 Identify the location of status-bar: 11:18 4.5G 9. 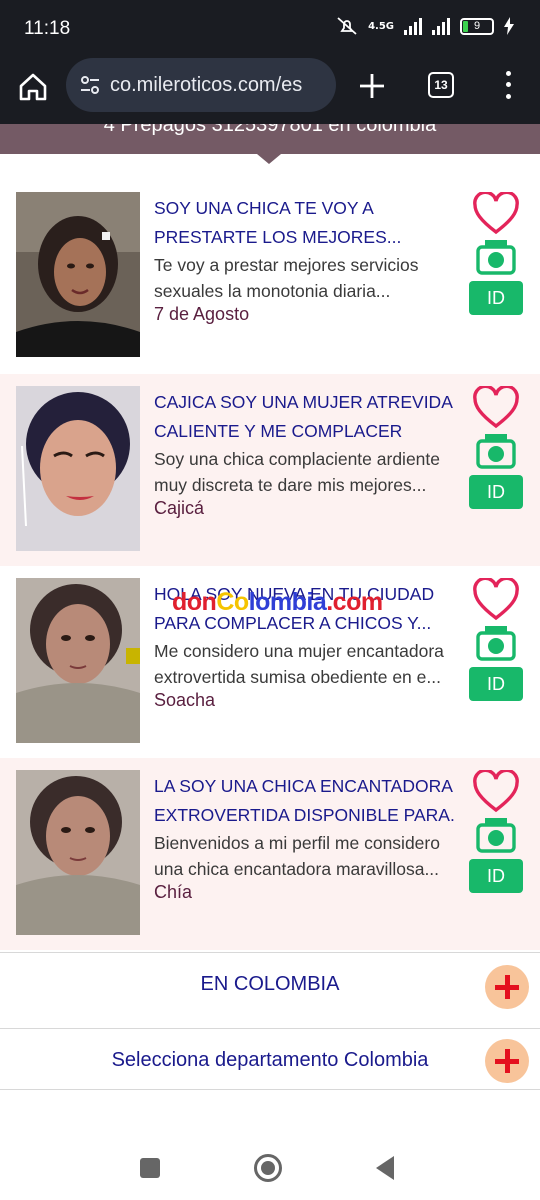
(270, 29).